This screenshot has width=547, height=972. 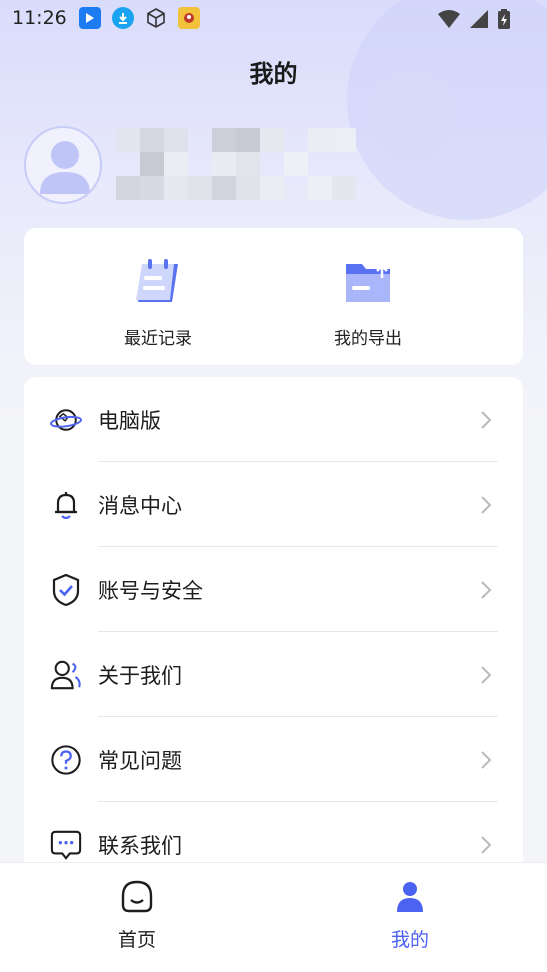 What do you see at coordinates (63, 165) in the screenshot?
I see `avatar` at bounding box center [63, 165].